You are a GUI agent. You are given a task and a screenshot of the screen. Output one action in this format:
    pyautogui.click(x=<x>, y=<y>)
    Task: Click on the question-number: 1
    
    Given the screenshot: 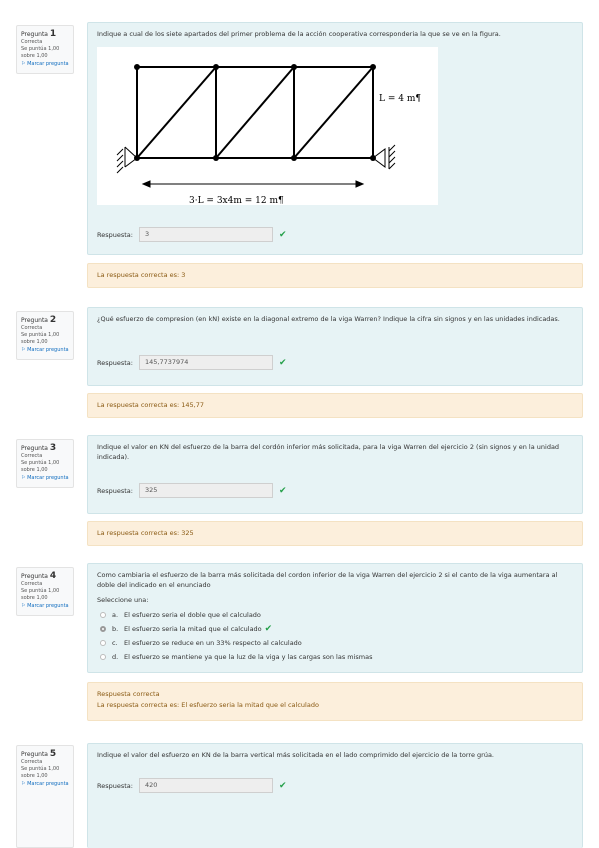 What is the action you would take?
    pyautogui.click(x=53, y=34)
    